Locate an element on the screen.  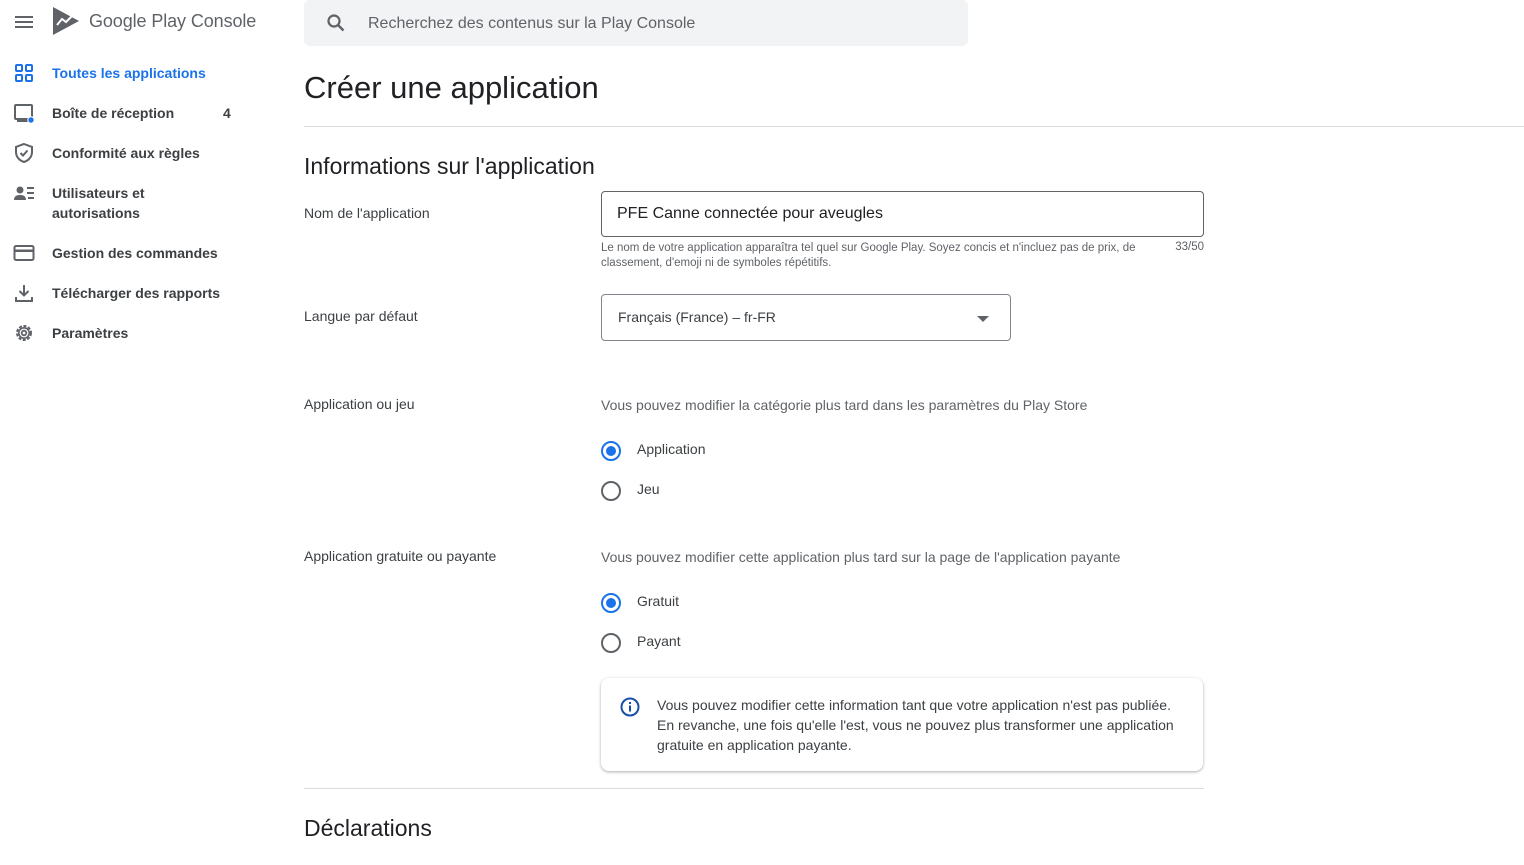
search-input is located at coordinates (658, 24).